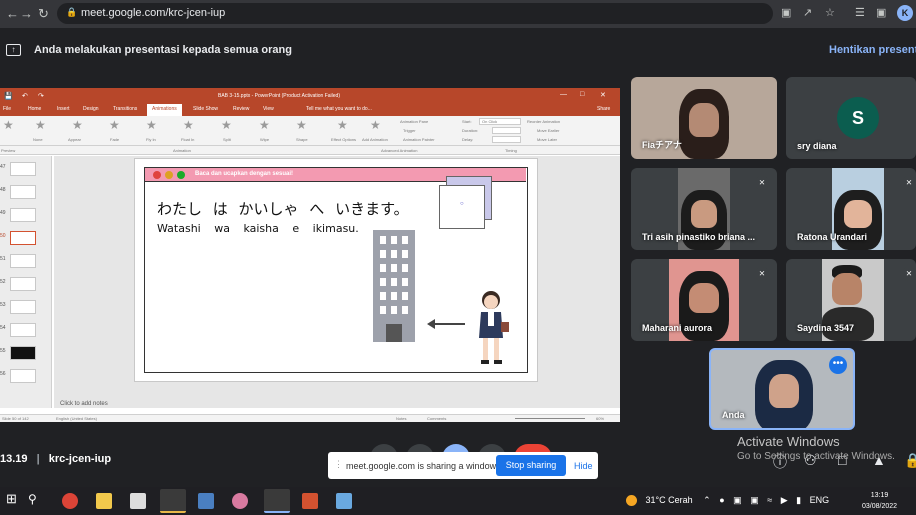 Image resolution: width=916 pixels, height=515 pixels. I want to click on anim-shape-icon: ★, so click(301, 125).